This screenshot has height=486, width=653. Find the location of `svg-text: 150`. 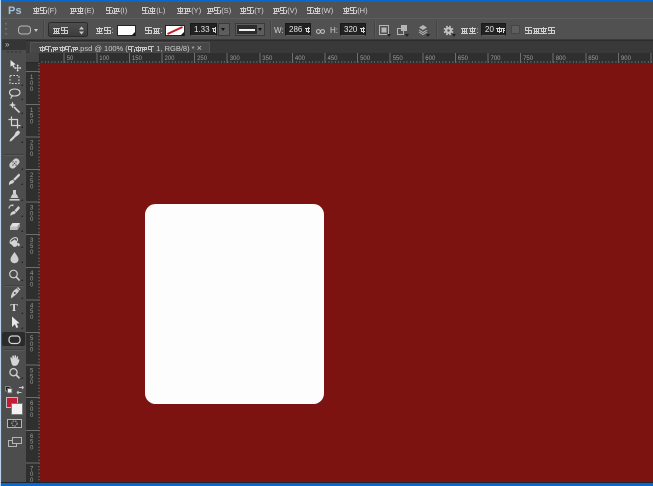

svg-text: 150 is located at coordinates (137, 59).